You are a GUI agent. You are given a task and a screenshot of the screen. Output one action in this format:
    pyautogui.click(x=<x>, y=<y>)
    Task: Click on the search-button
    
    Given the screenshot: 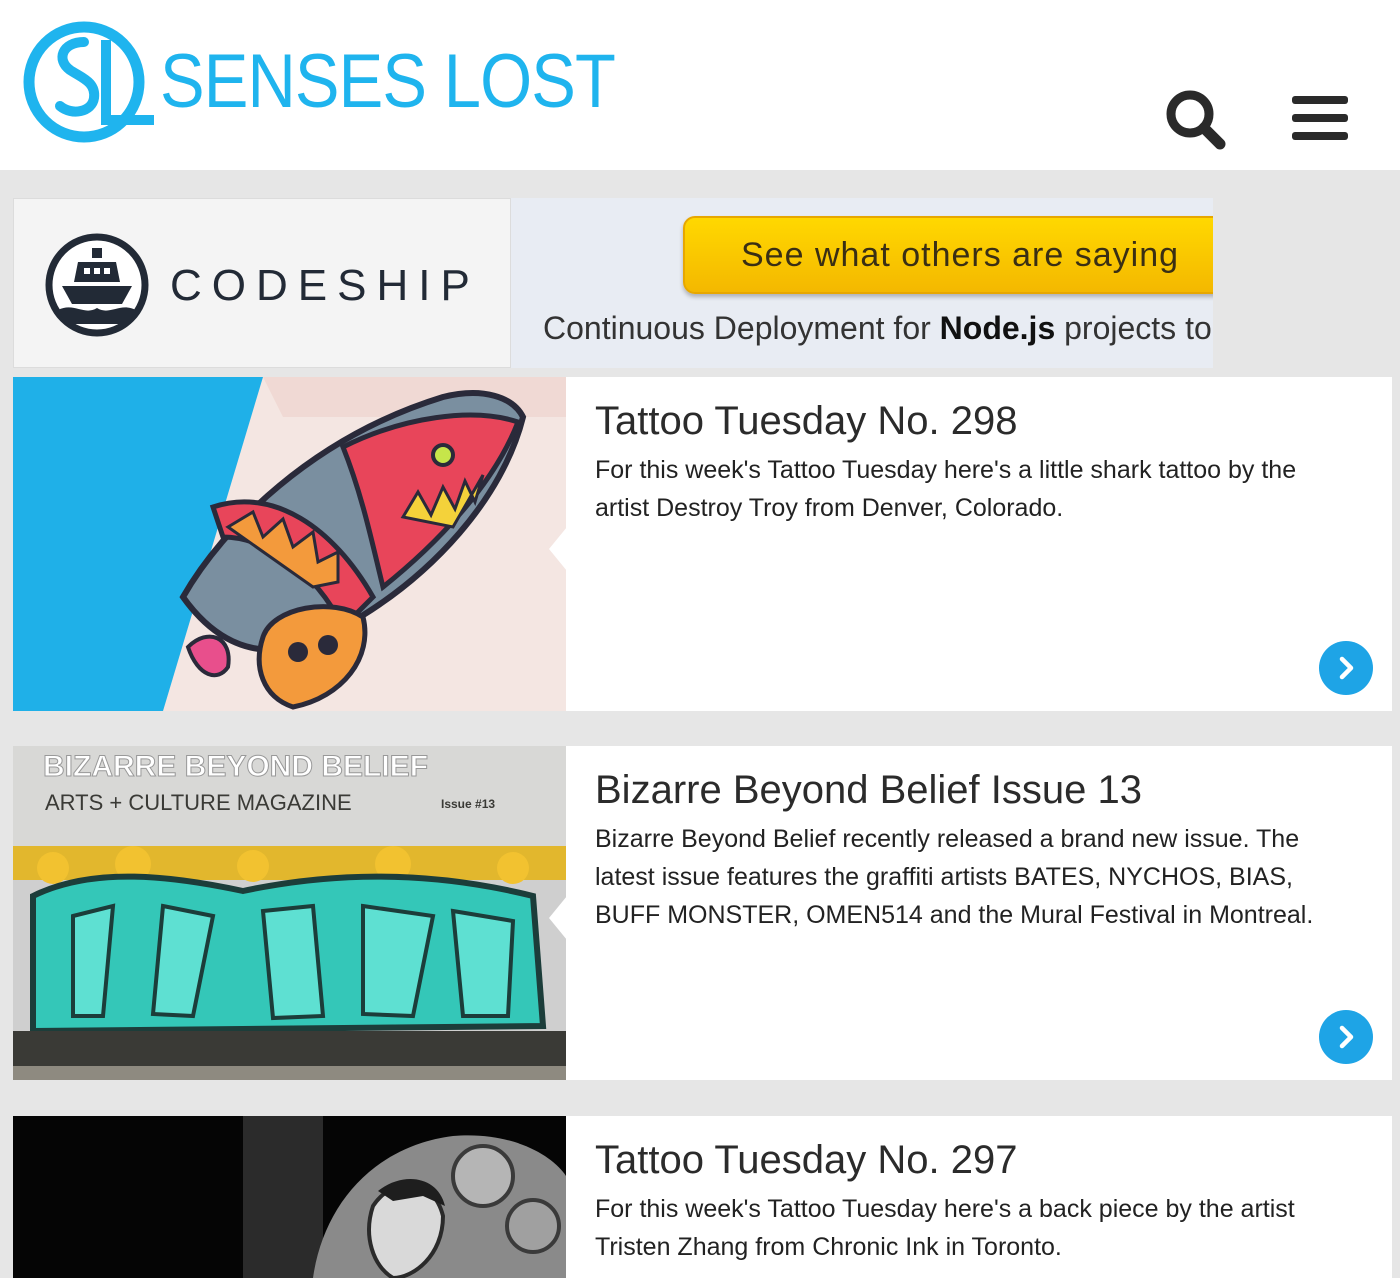 What is the action you would take?
    pyautogui.click(x=1196, y=120)
    